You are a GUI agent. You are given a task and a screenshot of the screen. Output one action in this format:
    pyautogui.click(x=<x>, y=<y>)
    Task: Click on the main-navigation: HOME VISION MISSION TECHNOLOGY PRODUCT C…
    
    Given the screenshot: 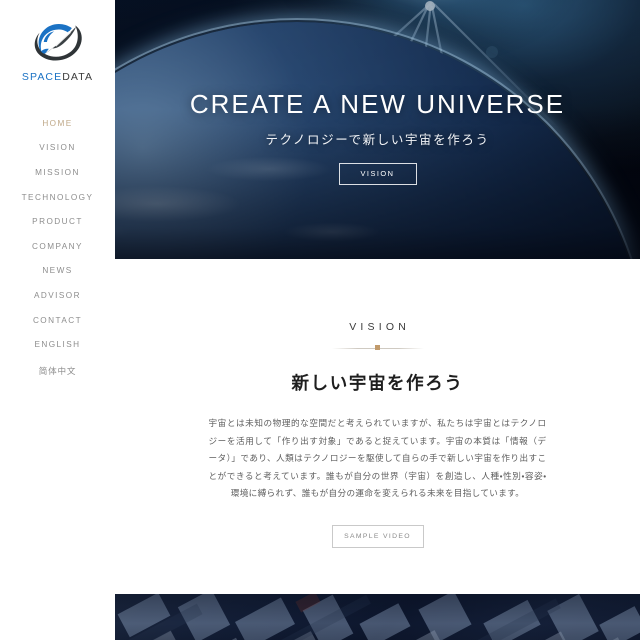 What is the action you would take?
    pyautogui.click(x=57, y=248)
    